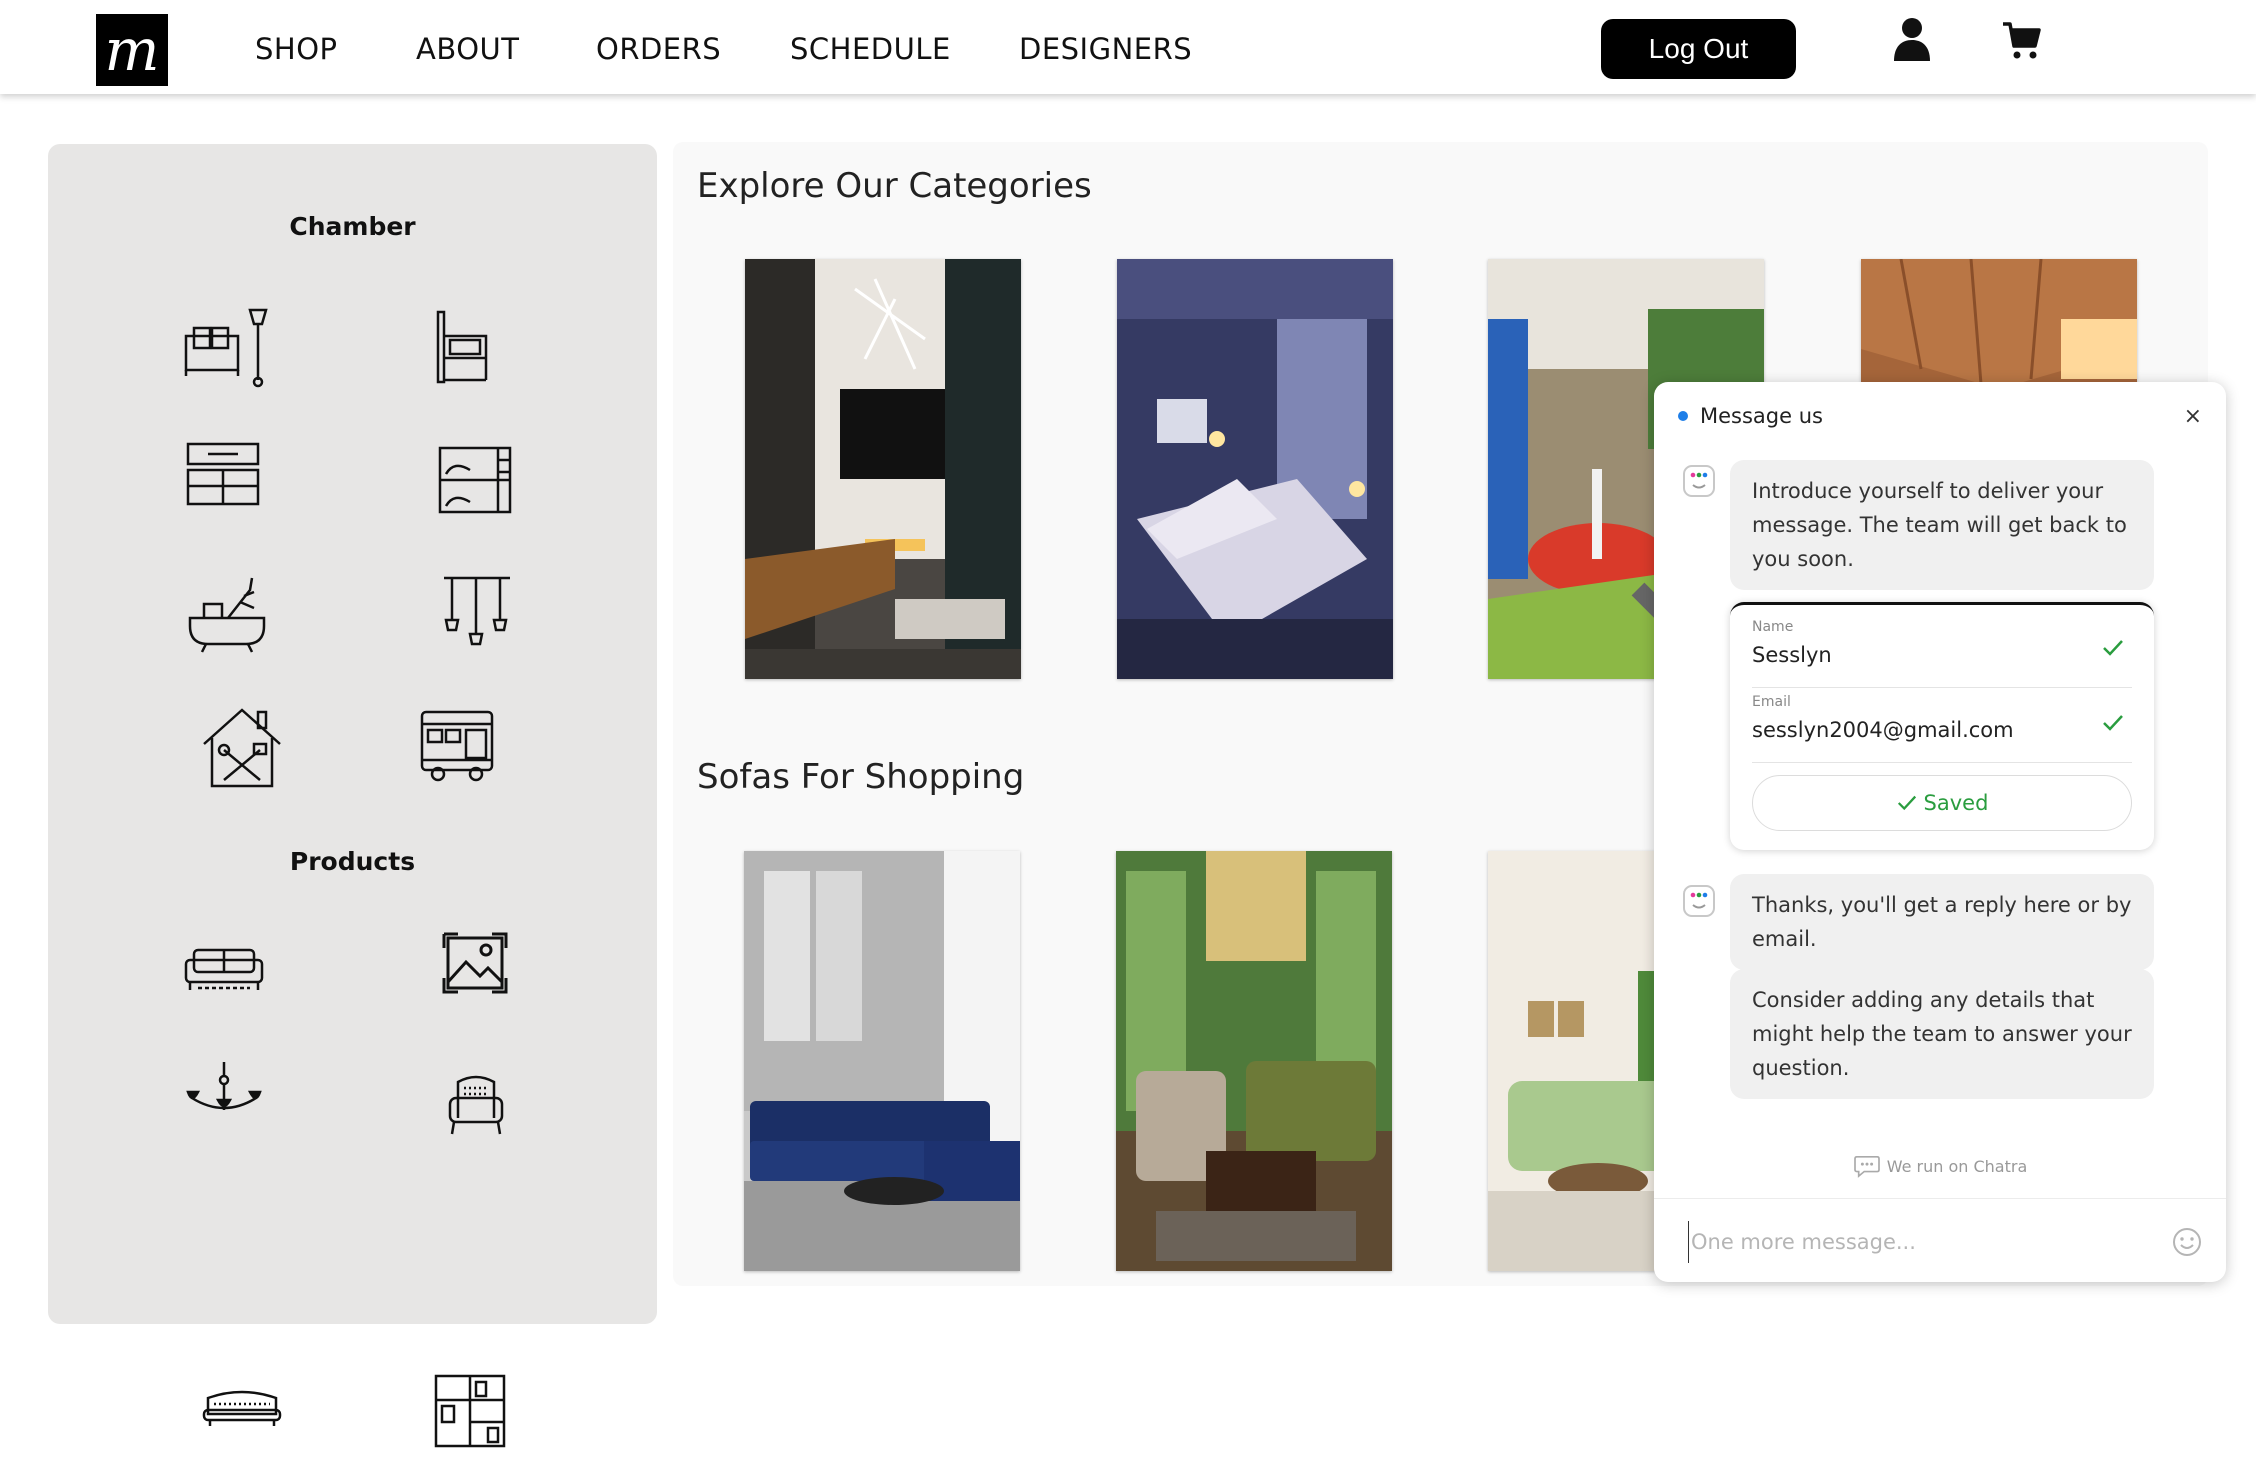 This screenshot has width=2256, height=1466. I want to click on chandelier-icon, so click(230, 1104).